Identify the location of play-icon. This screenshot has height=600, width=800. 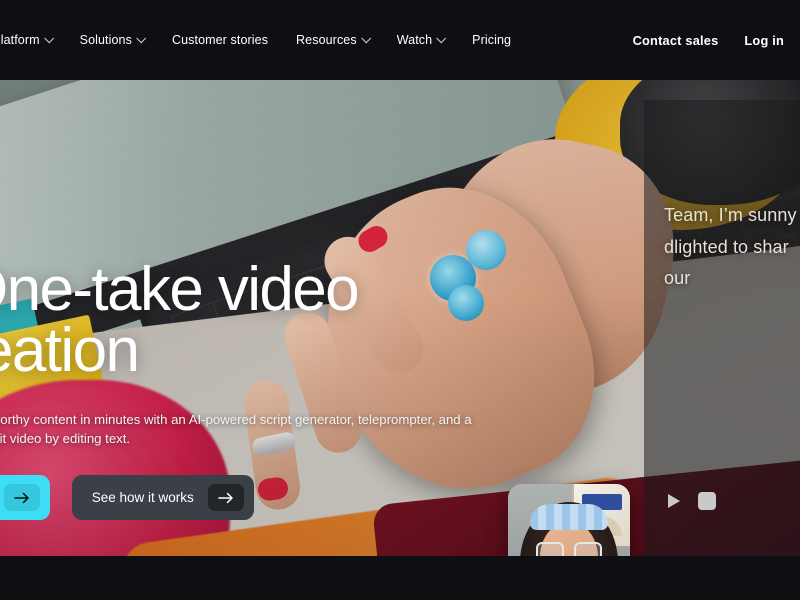
(673, 501).